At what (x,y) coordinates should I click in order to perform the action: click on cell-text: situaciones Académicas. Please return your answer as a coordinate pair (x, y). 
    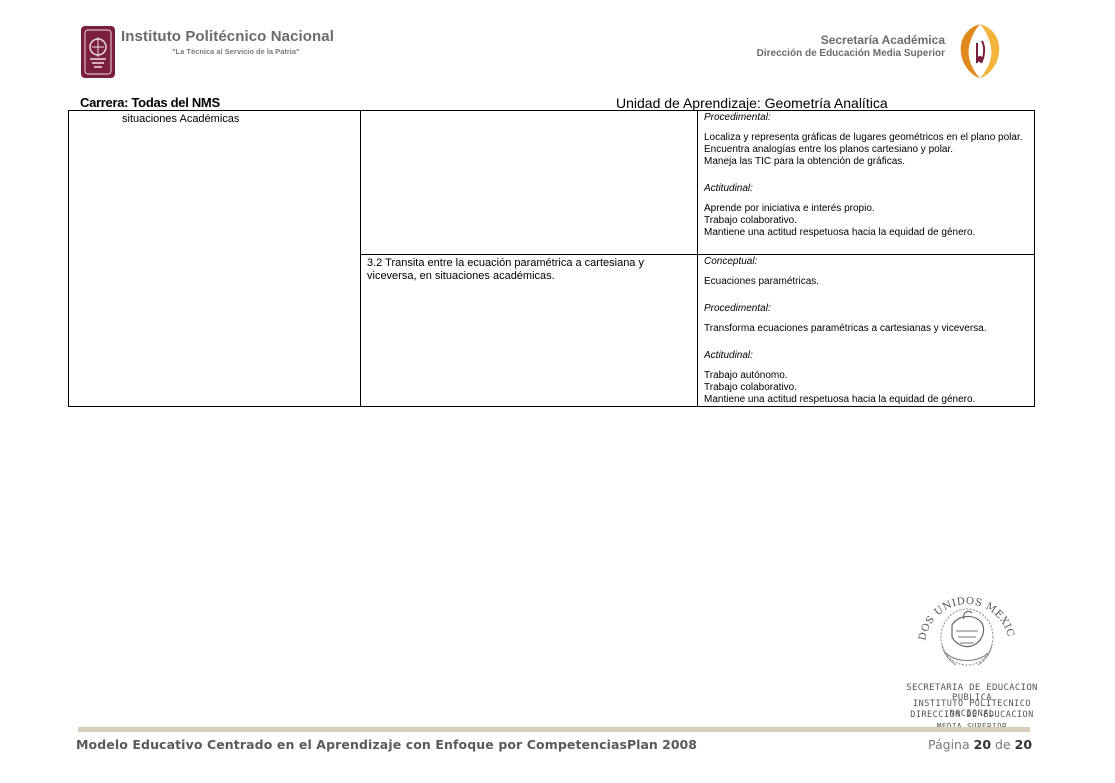
    Looking at the image, I should click on (181, 119).